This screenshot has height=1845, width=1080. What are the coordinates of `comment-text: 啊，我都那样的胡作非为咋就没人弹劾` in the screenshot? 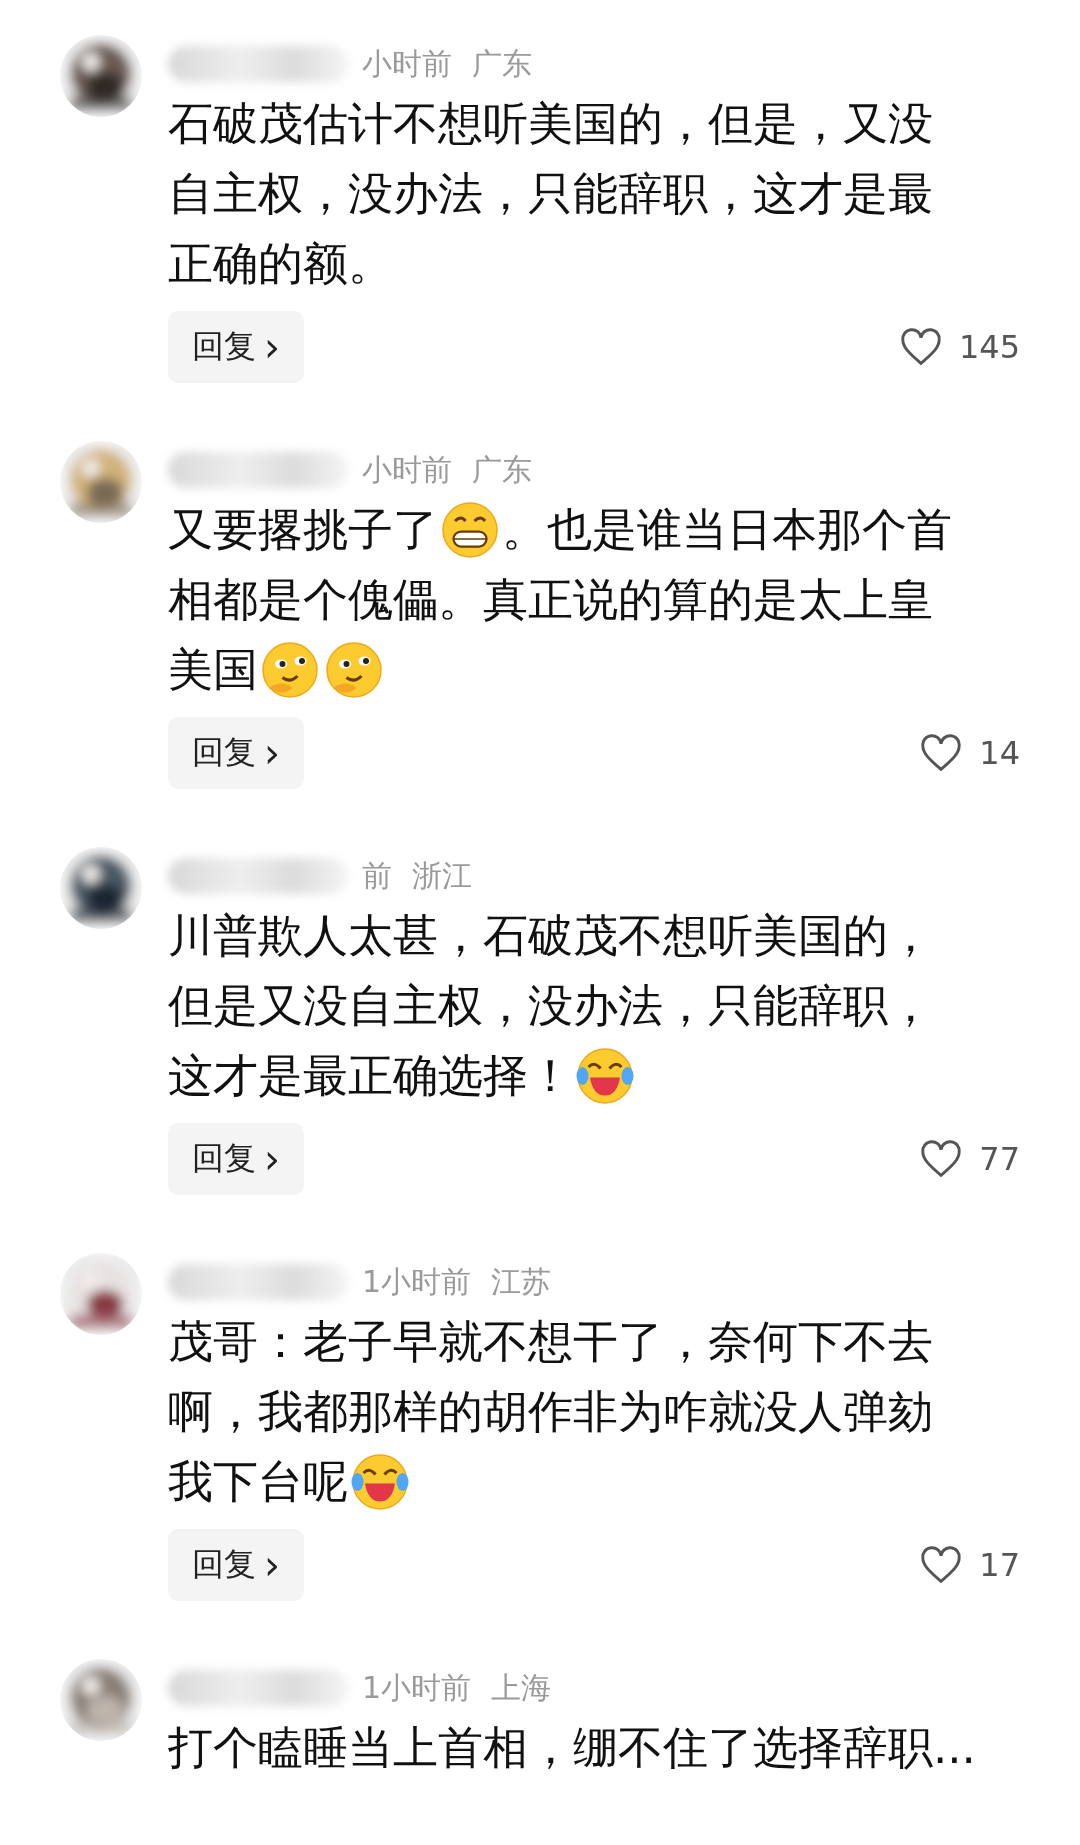 It's located at (550, 1412).